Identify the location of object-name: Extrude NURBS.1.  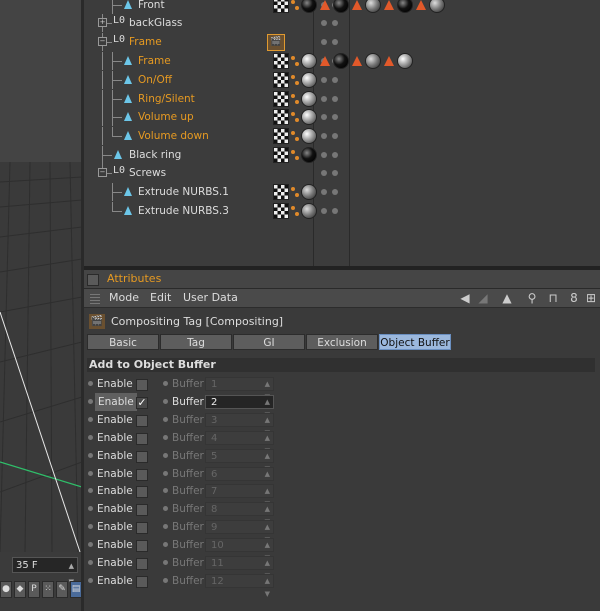
(183, 192).